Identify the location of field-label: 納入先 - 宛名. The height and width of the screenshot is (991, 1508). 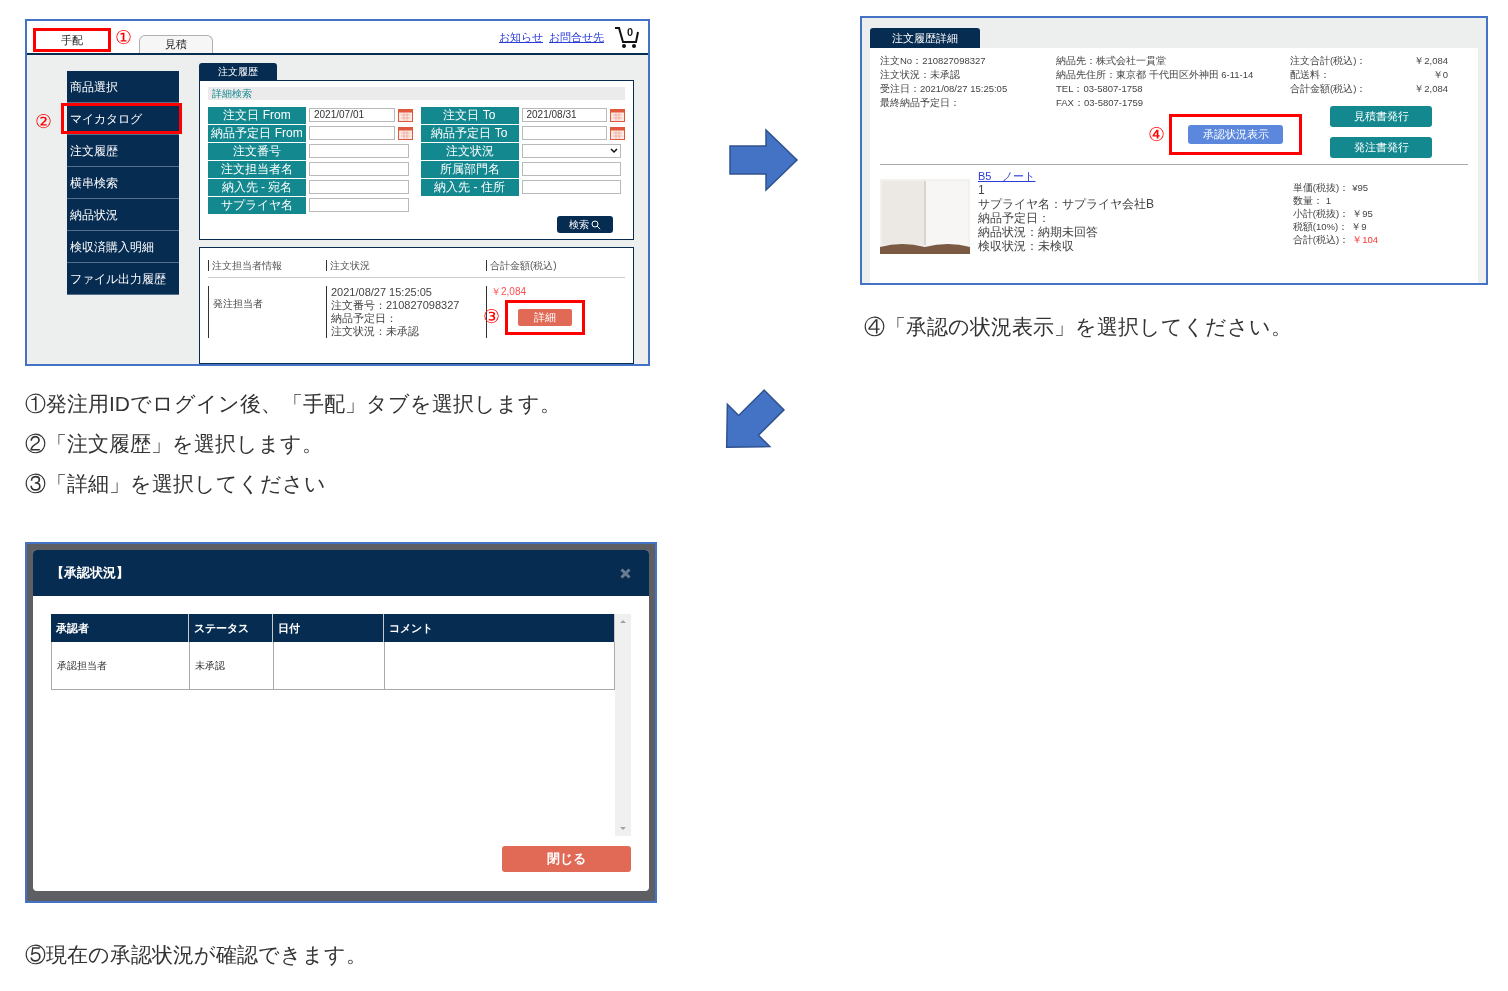
(257, 187).